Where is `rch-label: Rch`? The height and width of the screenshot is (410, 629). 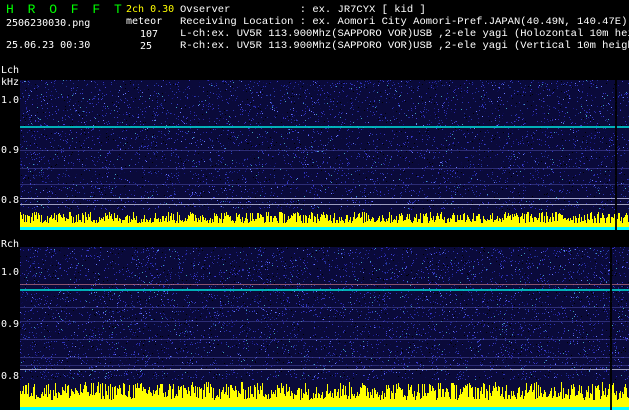 rch-label: Rch is located at coordinates (10, 244).